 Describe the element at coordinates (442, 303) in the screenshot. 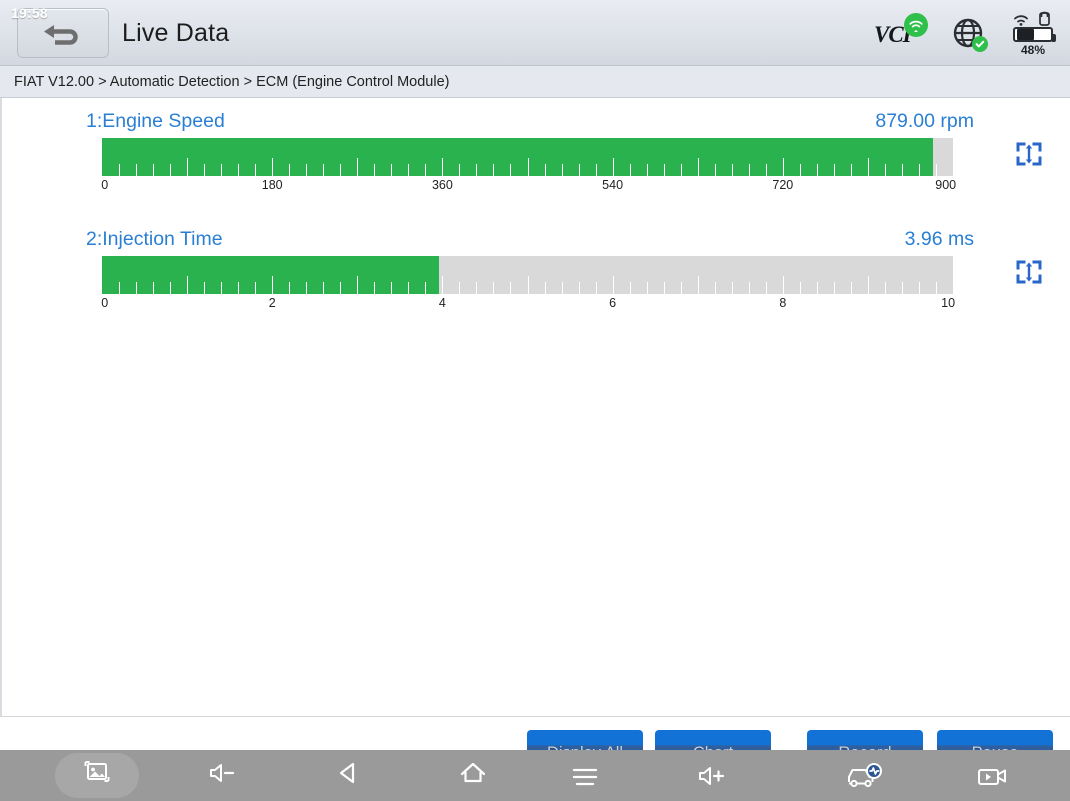

I see `gauge-axis-label: 4` at that location.